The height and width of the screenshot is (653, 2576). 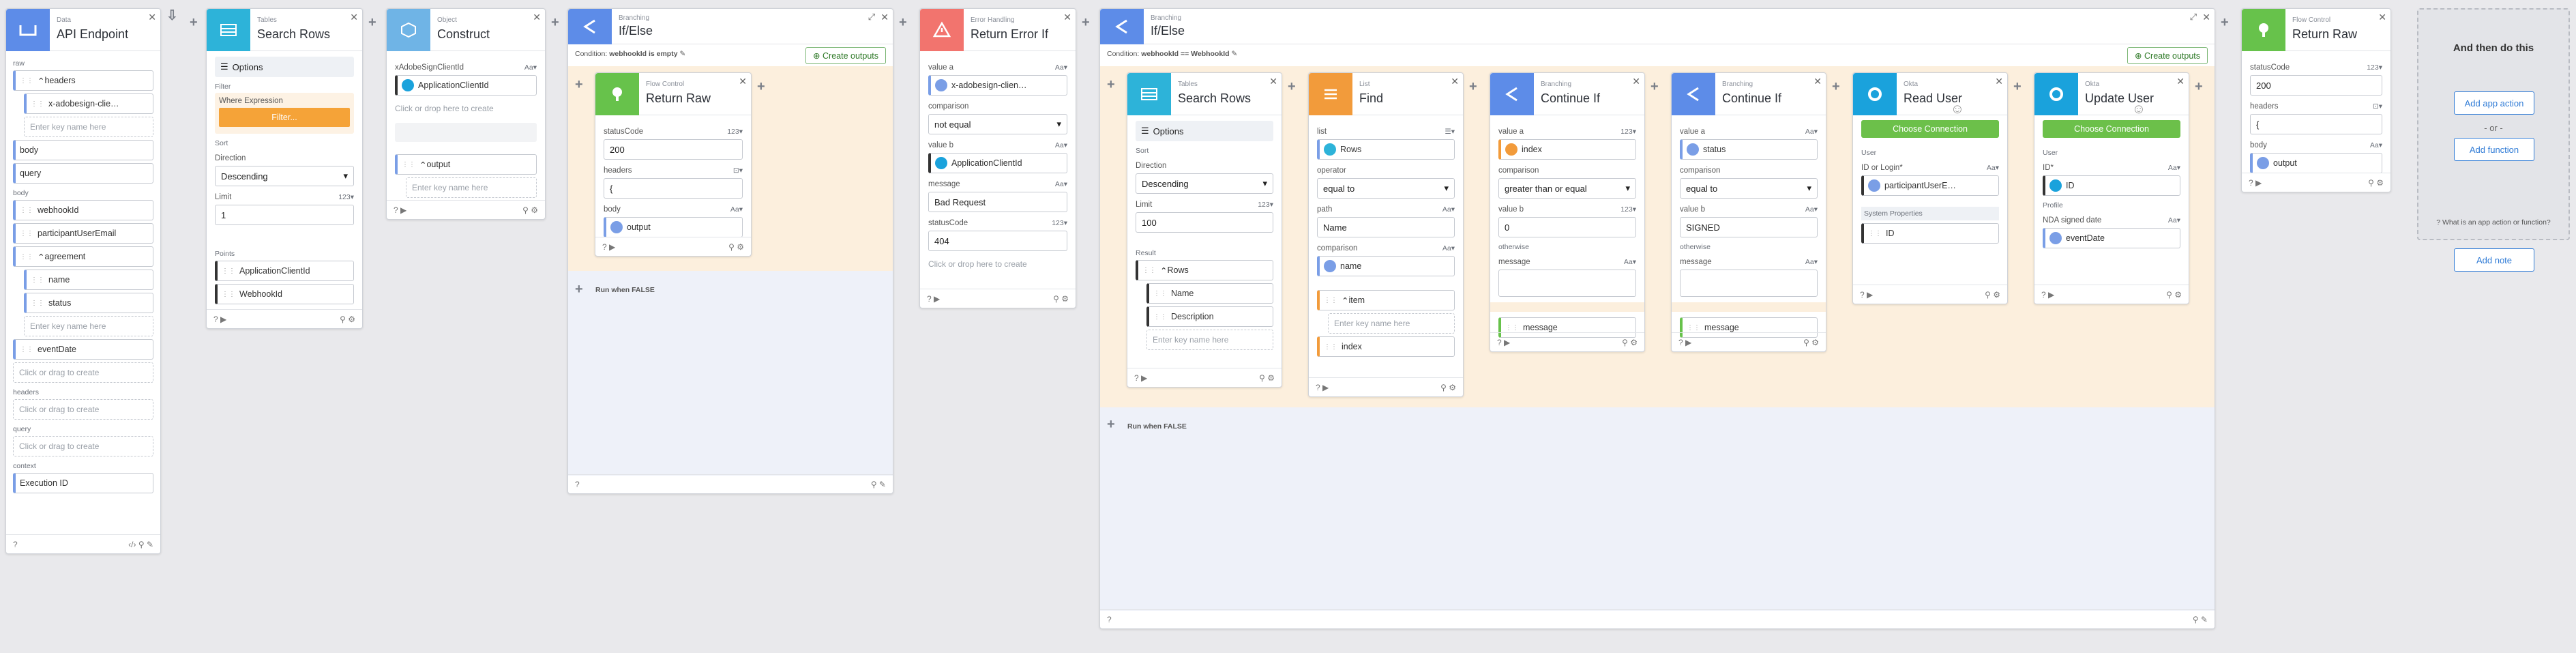 I want to click on id-pill: ID, so click(x=2111, y=185).